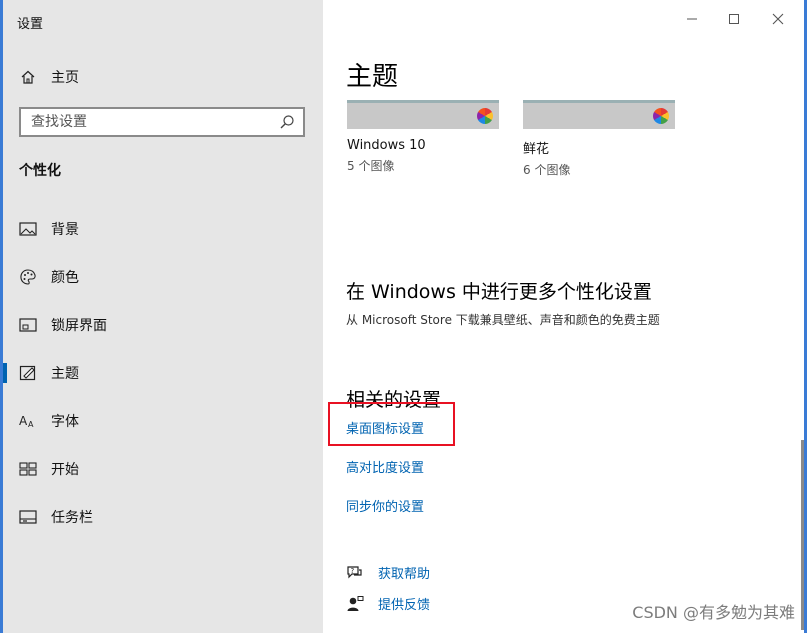 The height and width of the screenshot is (633, 807). I want to click on sidebar-item-home: 主页, so click(163, 77).